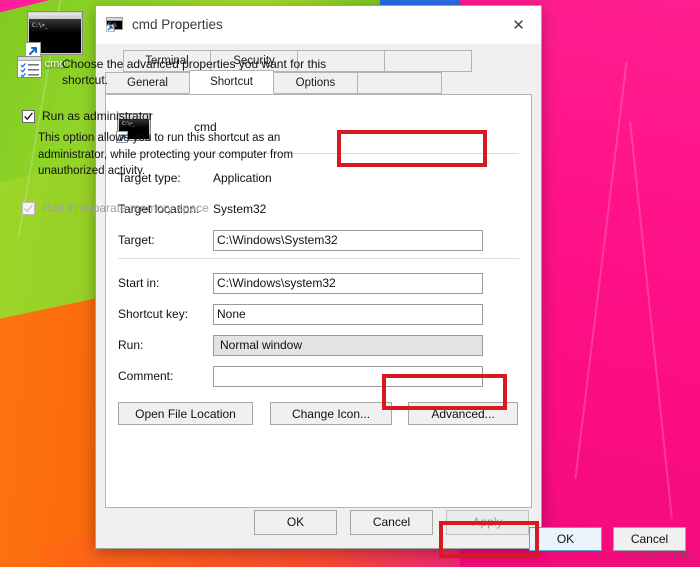  I want to click on properties-window-title: cmd Properties, so click(177, 24).